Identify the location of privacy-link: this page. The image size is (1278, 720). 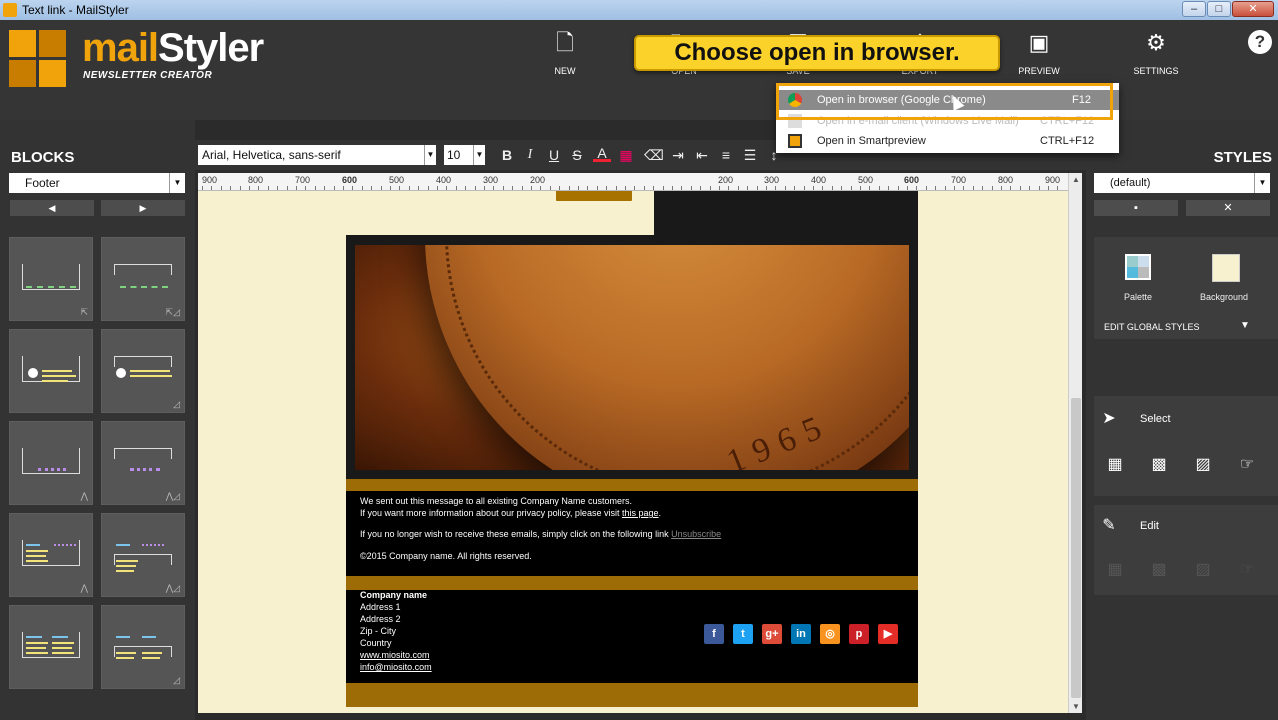
(640, 513).